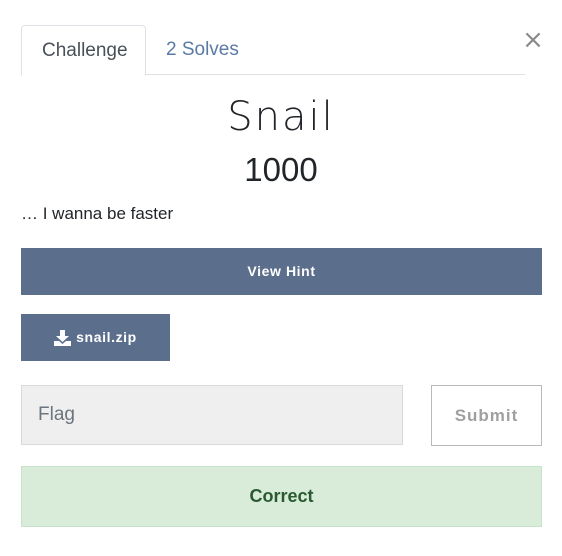 The width and height of the screenshot is (562, 556). Describe the element at coordinates (63, 337) in the screenshot. I see `download-icon` at that location.